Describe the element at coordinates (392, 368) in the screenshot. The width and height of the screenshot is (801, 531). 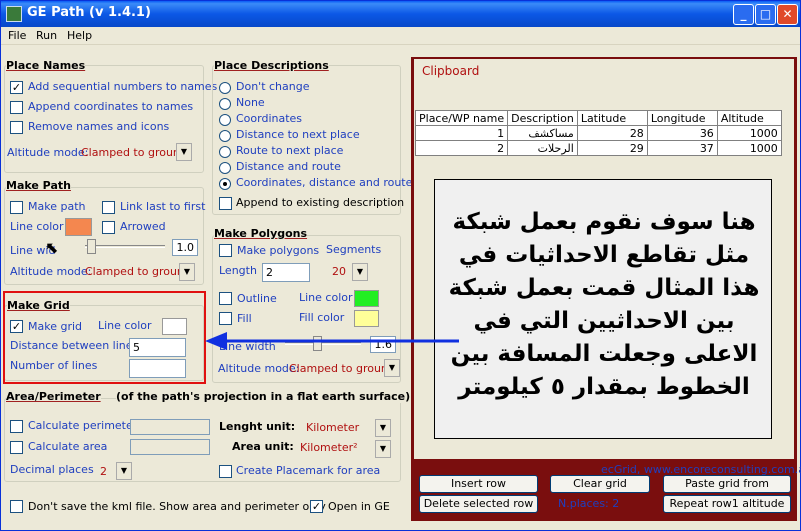
I see `poly-altitude-dropdown: ▼` at that location.